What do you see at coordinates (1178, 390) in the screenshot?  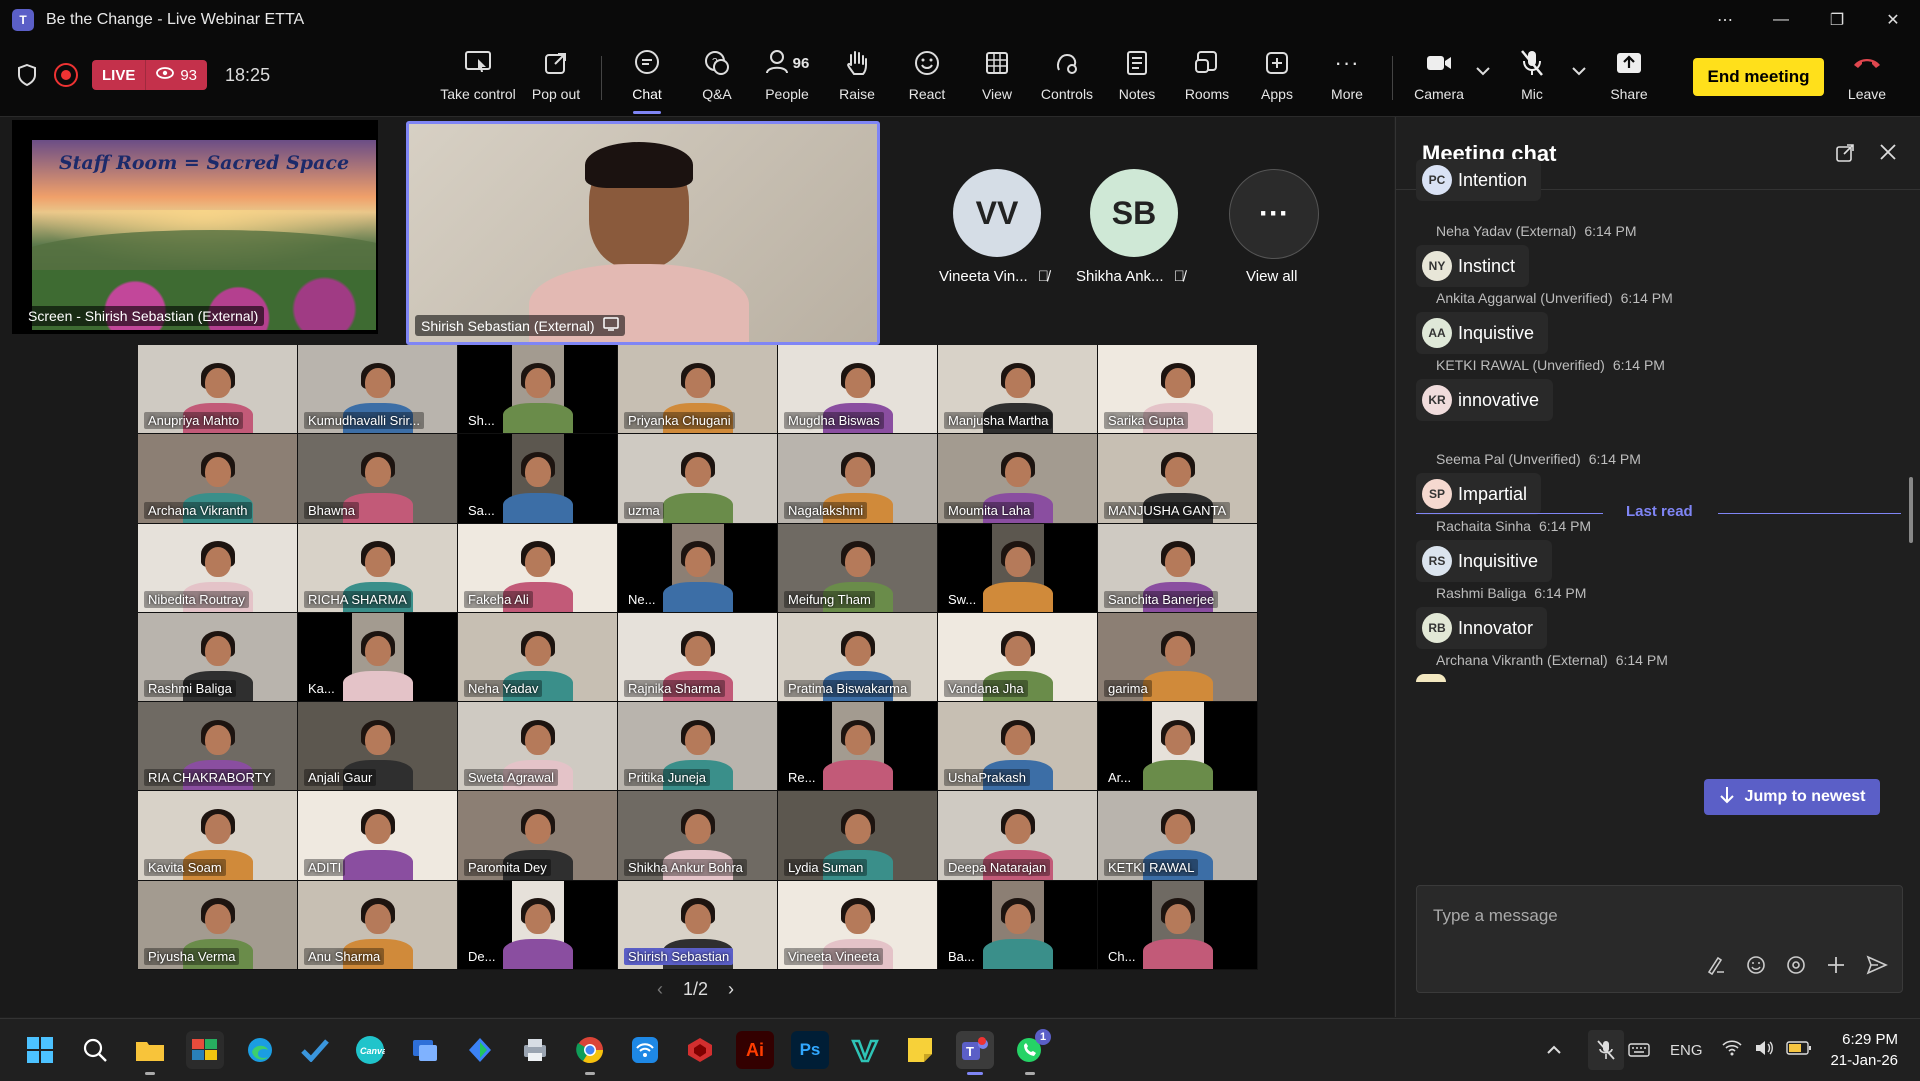 I see `participant-tile: Sarika Gupta` at bounding box center [1178, 390].